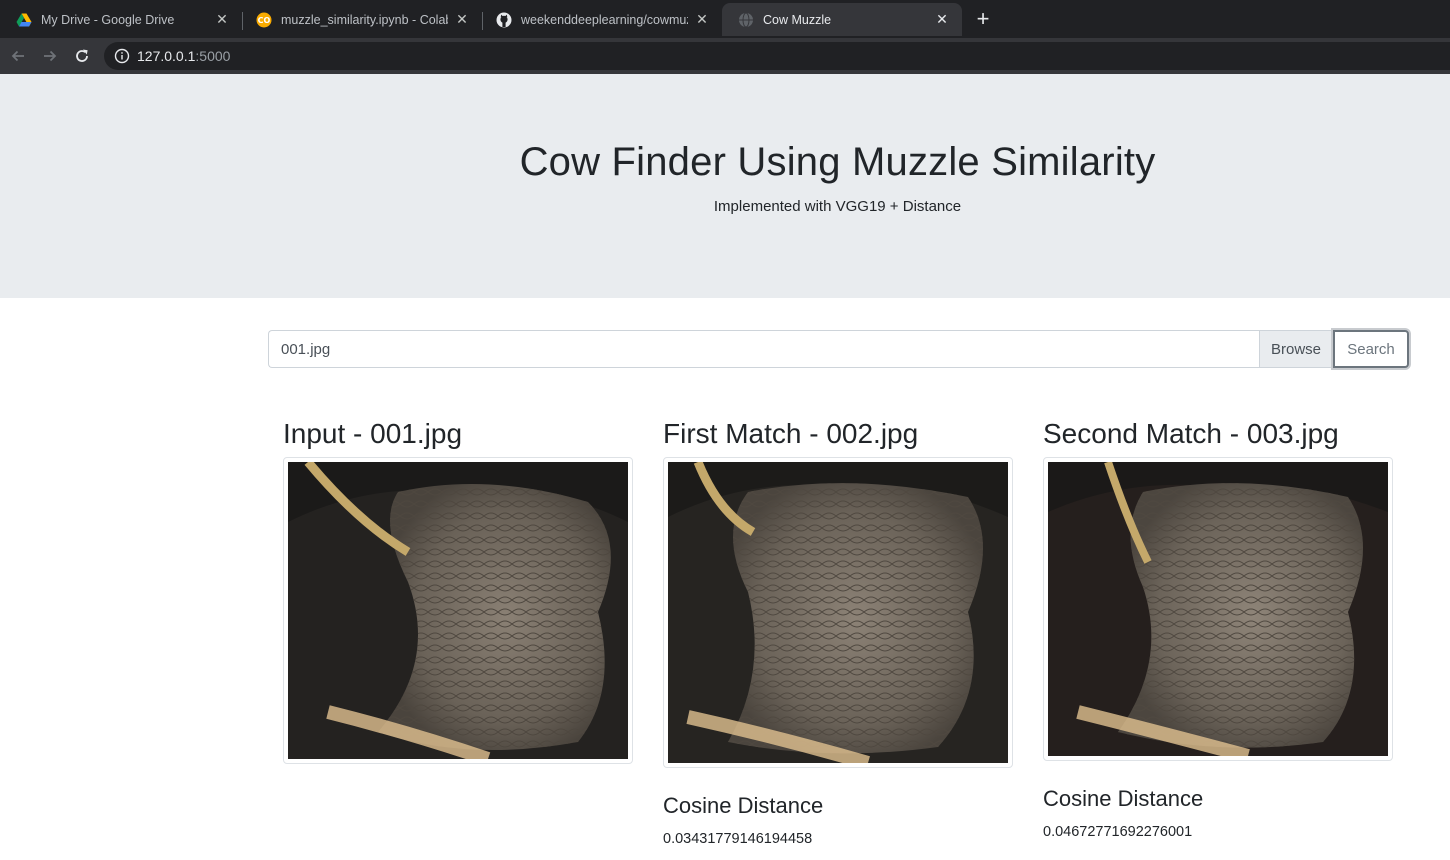 The width and height of the screenshot is (1450, 860). I want to click on tab-title: weekenddeeplearning/cowmuzzl, so click(604, 19).